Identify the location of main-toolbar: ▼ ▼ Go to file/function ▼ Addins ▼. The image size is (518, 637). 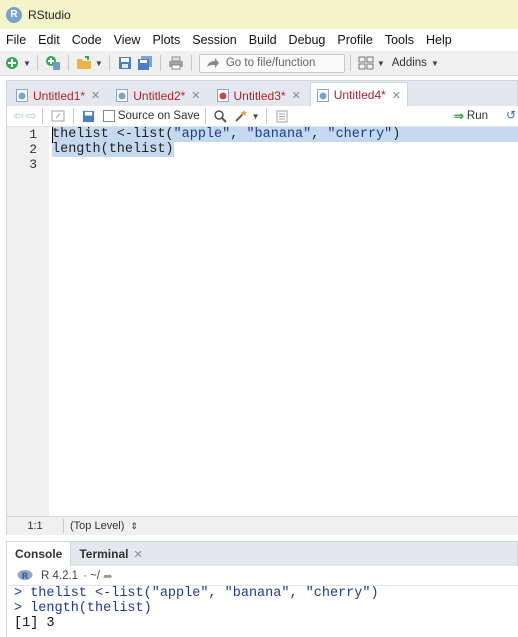
(259, 63).